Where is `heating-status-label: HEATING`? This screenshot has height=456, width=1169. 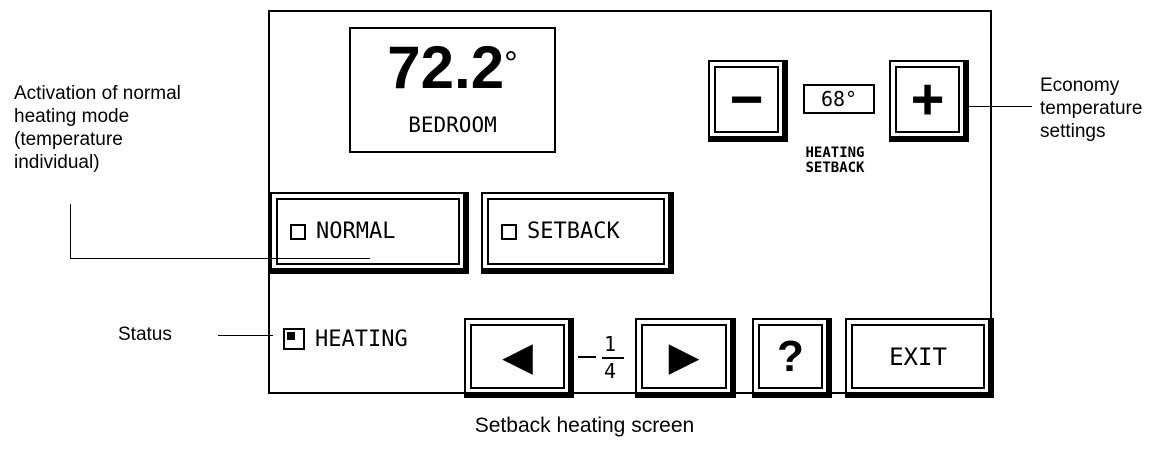
heating-status-label: HEATING is located at coordinates (361, 339).